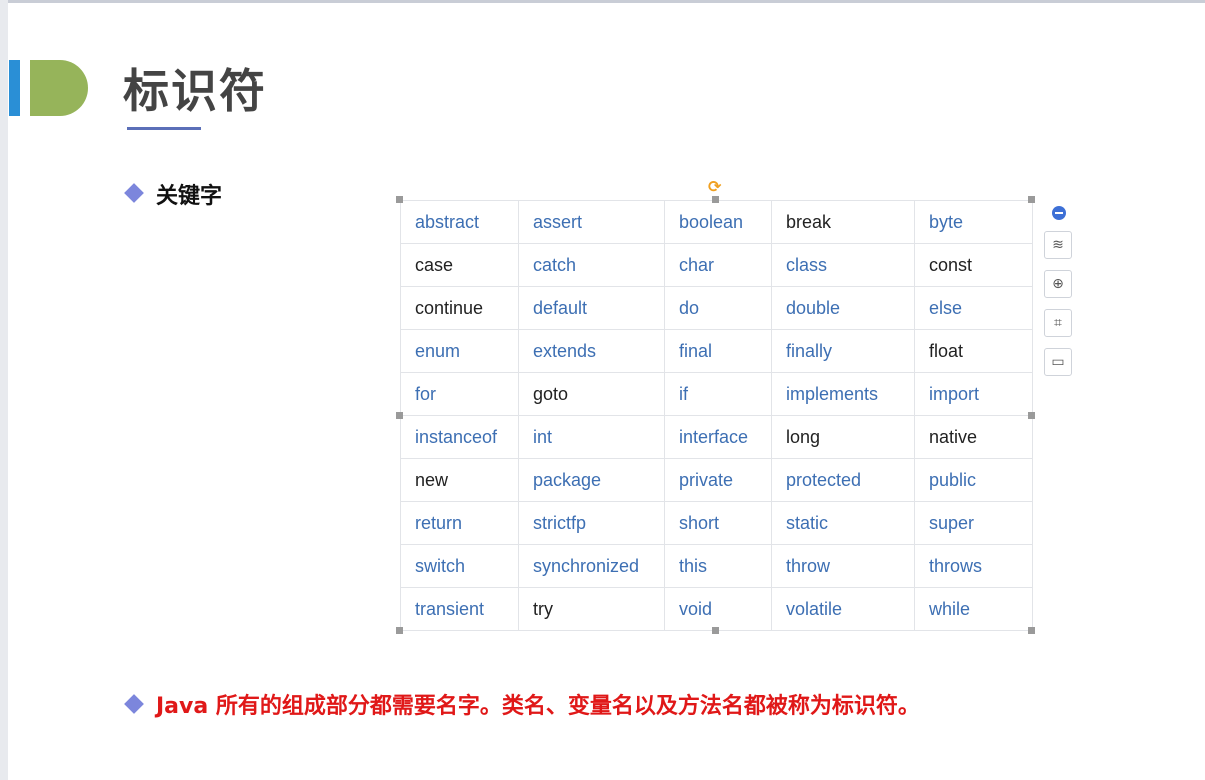 The width and height of the screenshot is (1205, 780). I want to click on keyword-cell: this, so click(718, 566).